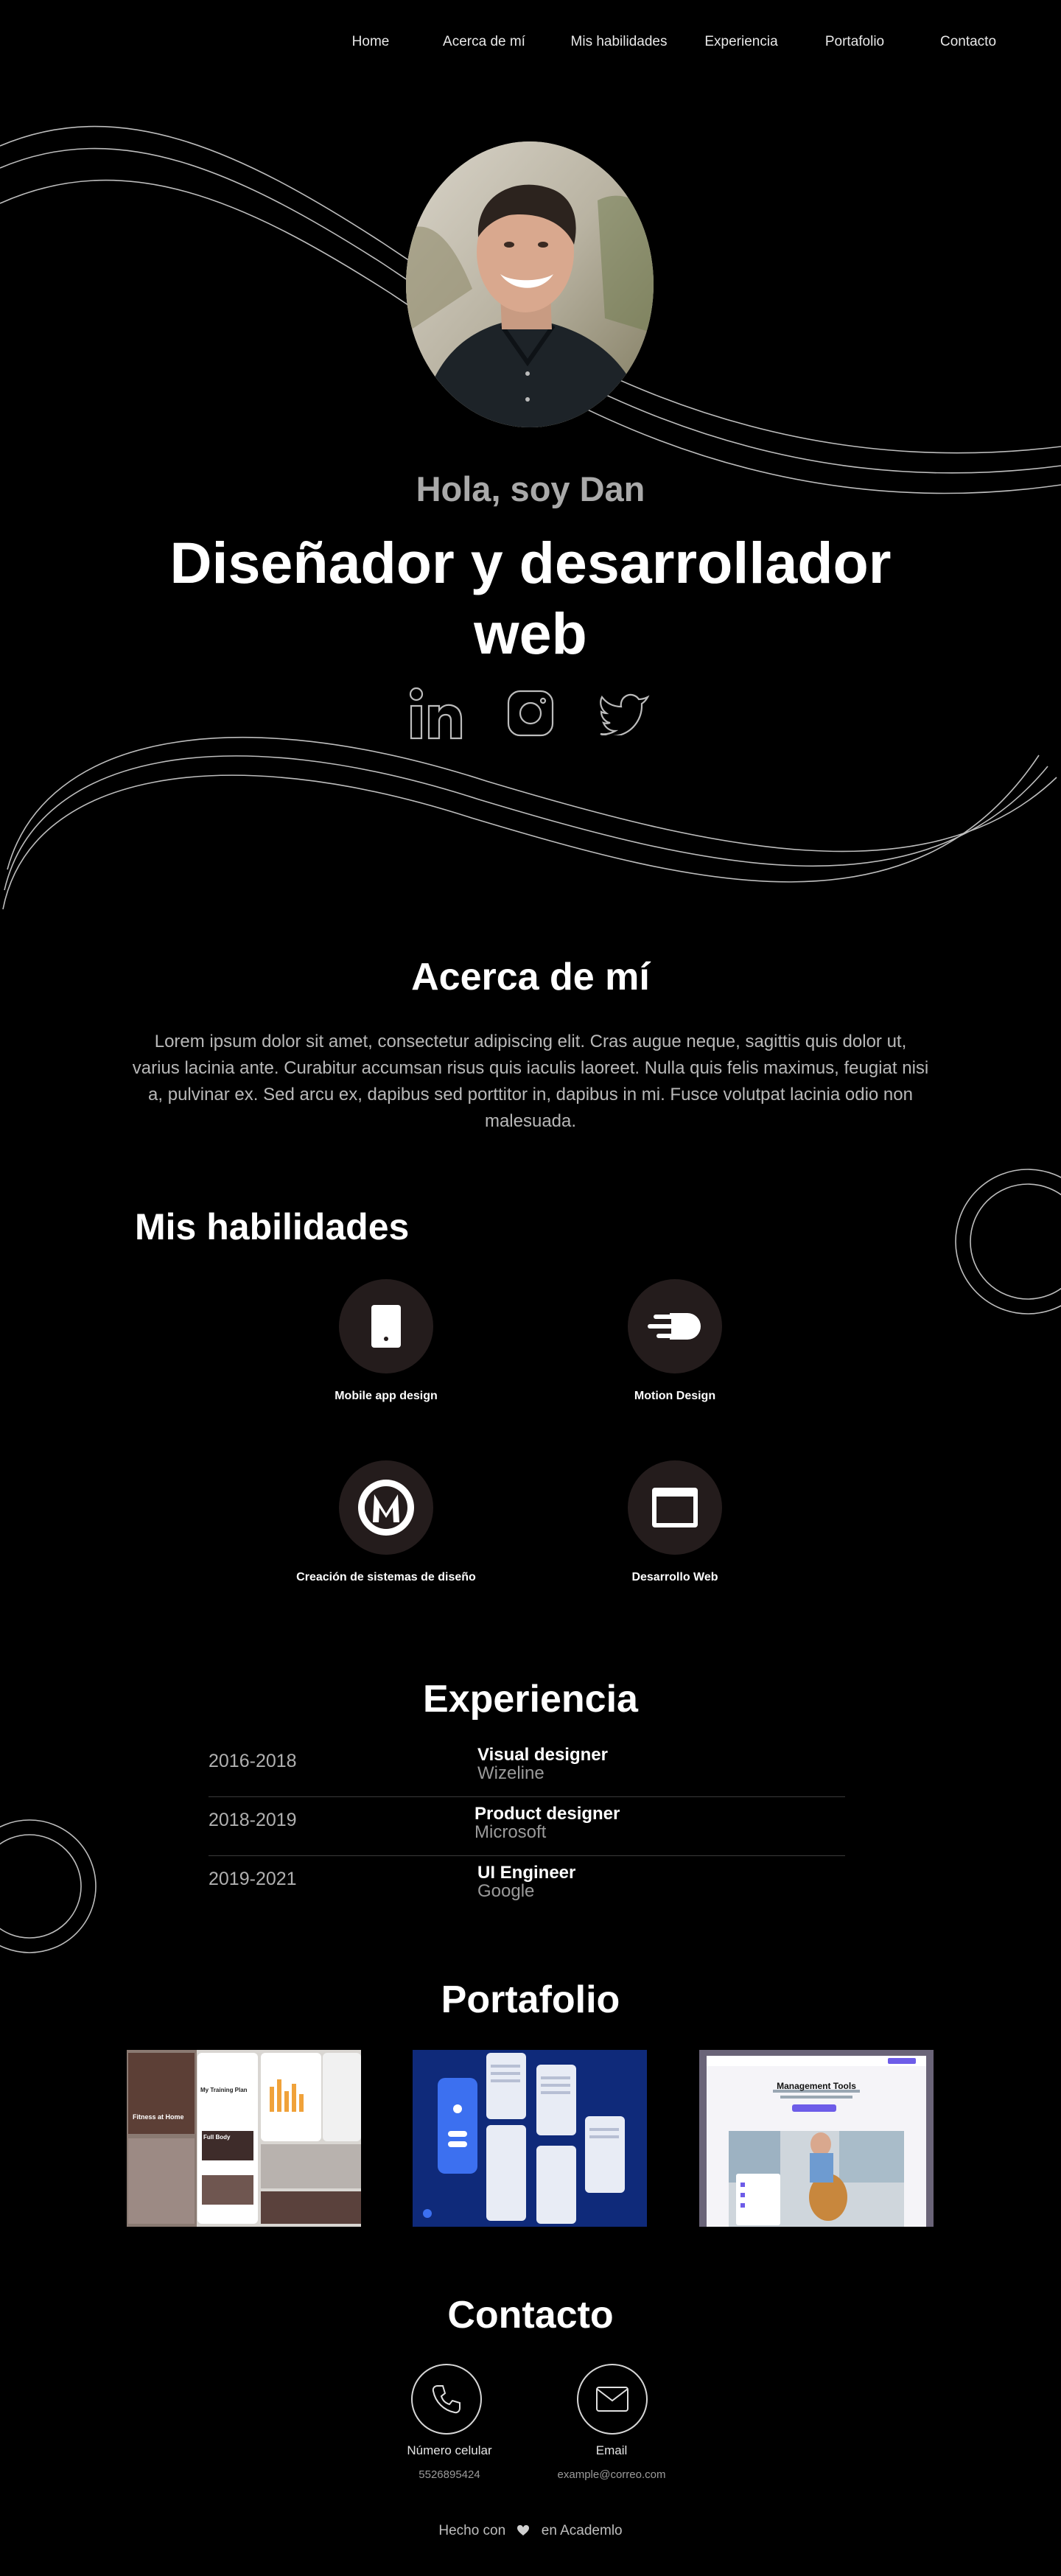  What do you see at coordinates (582, 2530) in the screenshot?
I see `footer-suffix: en Academlo` at bounding box center [582, 2530].